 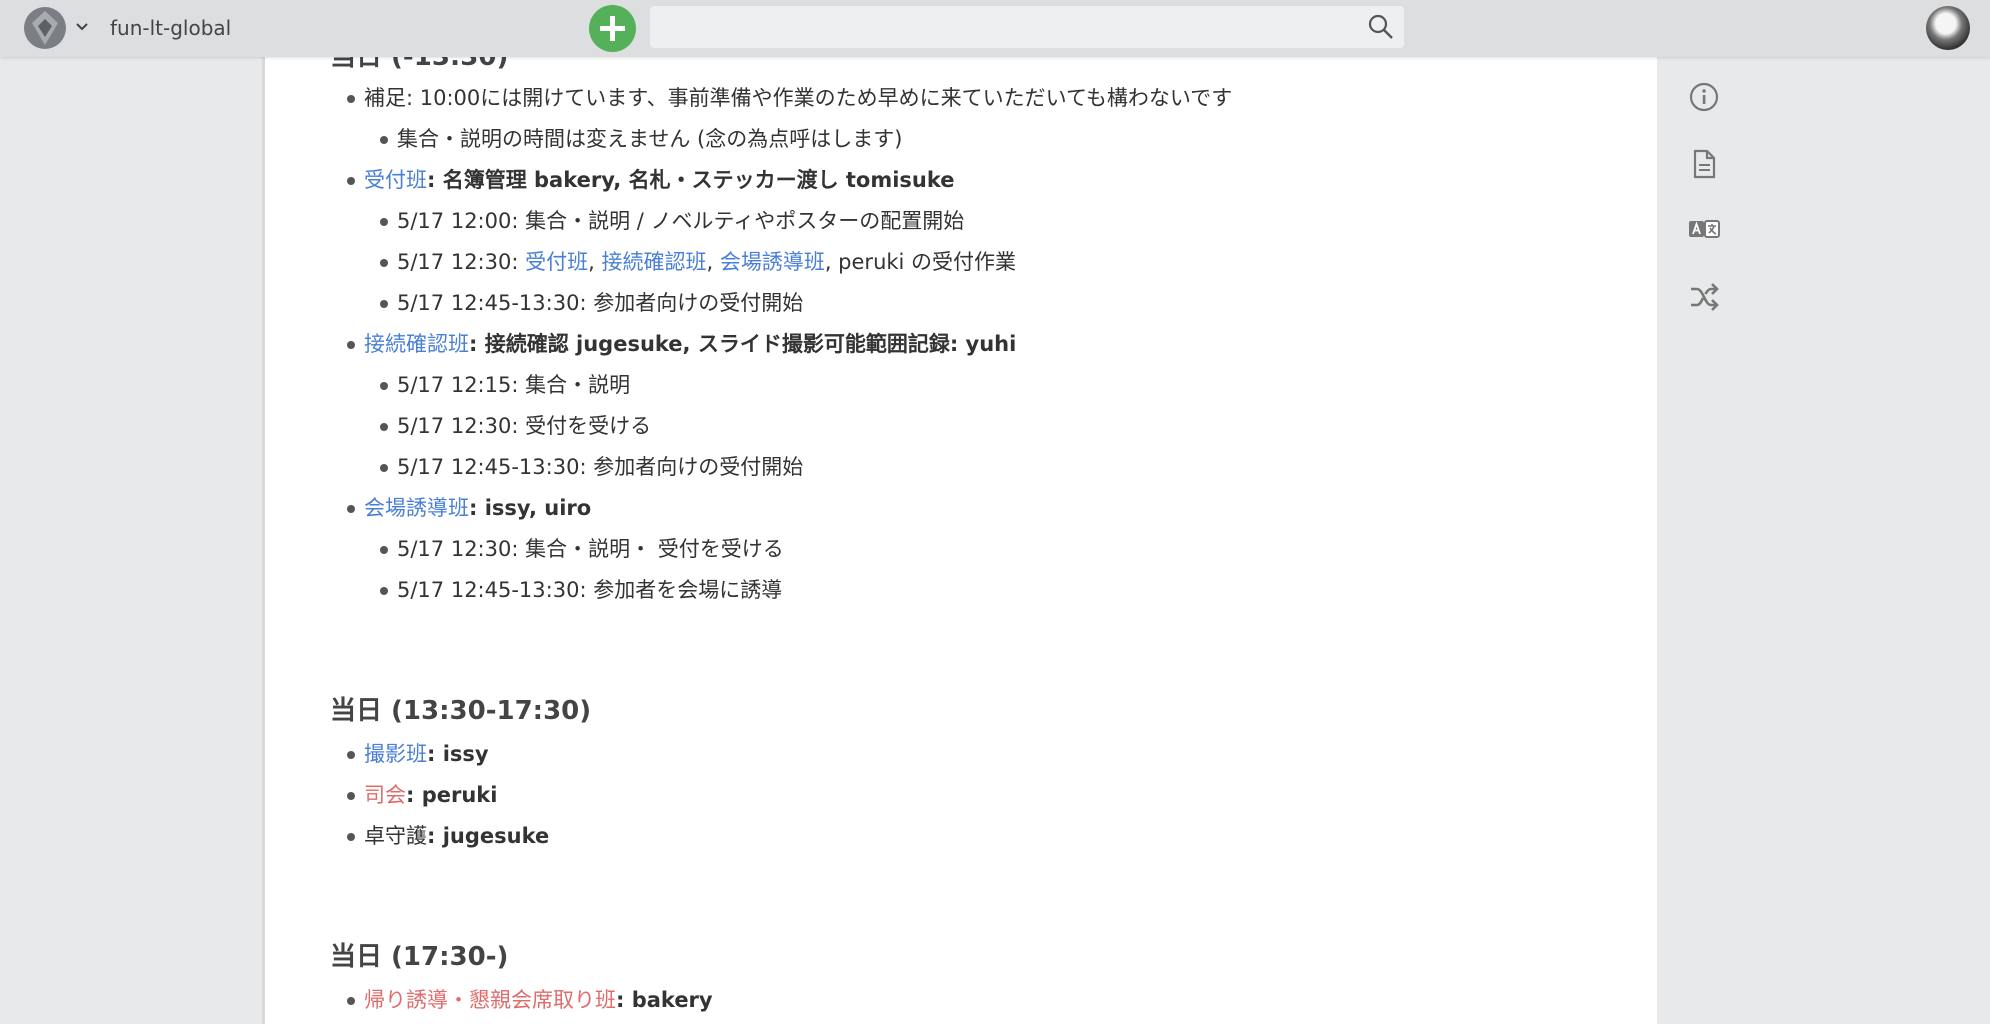 I want to click on new-page-button, so click(x=612, y=28).